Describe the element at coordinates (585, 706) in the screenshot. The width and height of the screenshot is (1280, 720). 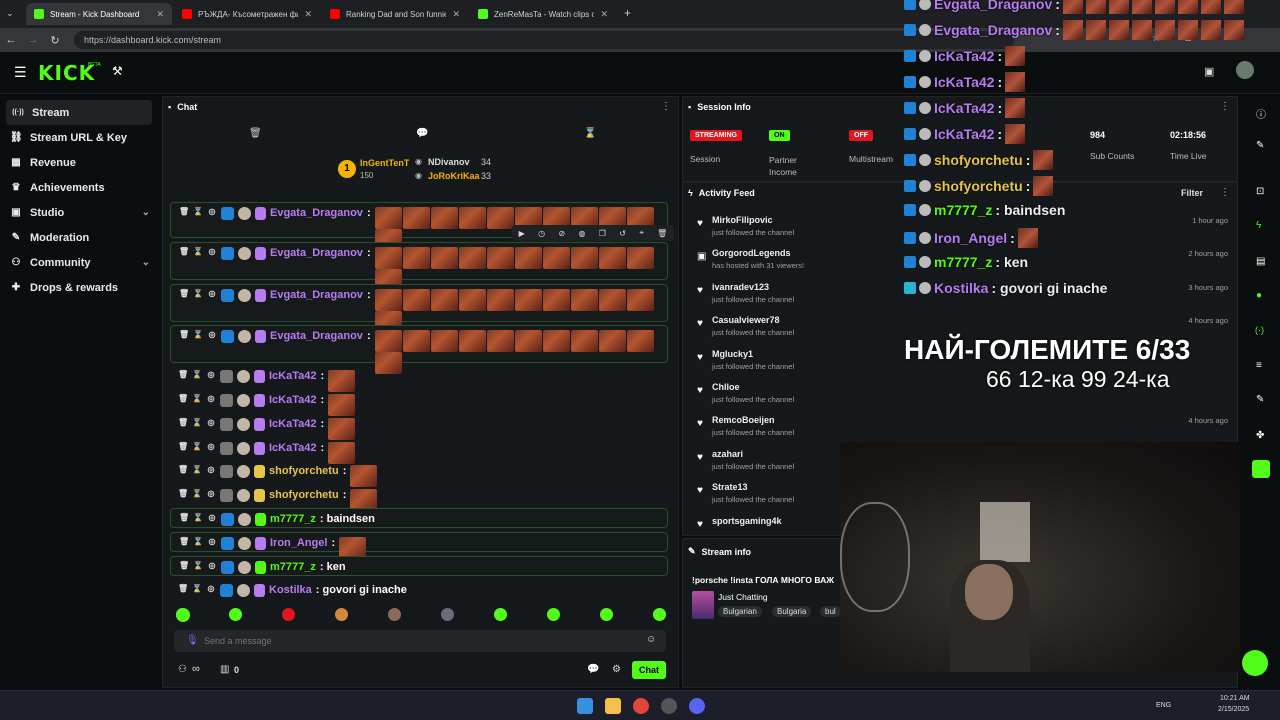
I see `windows-start-icon` at that location.